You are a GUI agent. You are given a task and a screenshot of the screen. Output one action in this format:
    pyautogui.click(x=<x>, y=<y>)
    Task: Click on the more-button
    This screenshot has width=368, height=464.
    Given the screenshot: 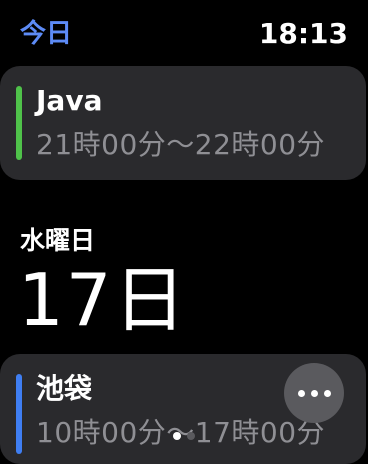 What is the action you would take?
    pyautogui.click(x=314, y=393)
    